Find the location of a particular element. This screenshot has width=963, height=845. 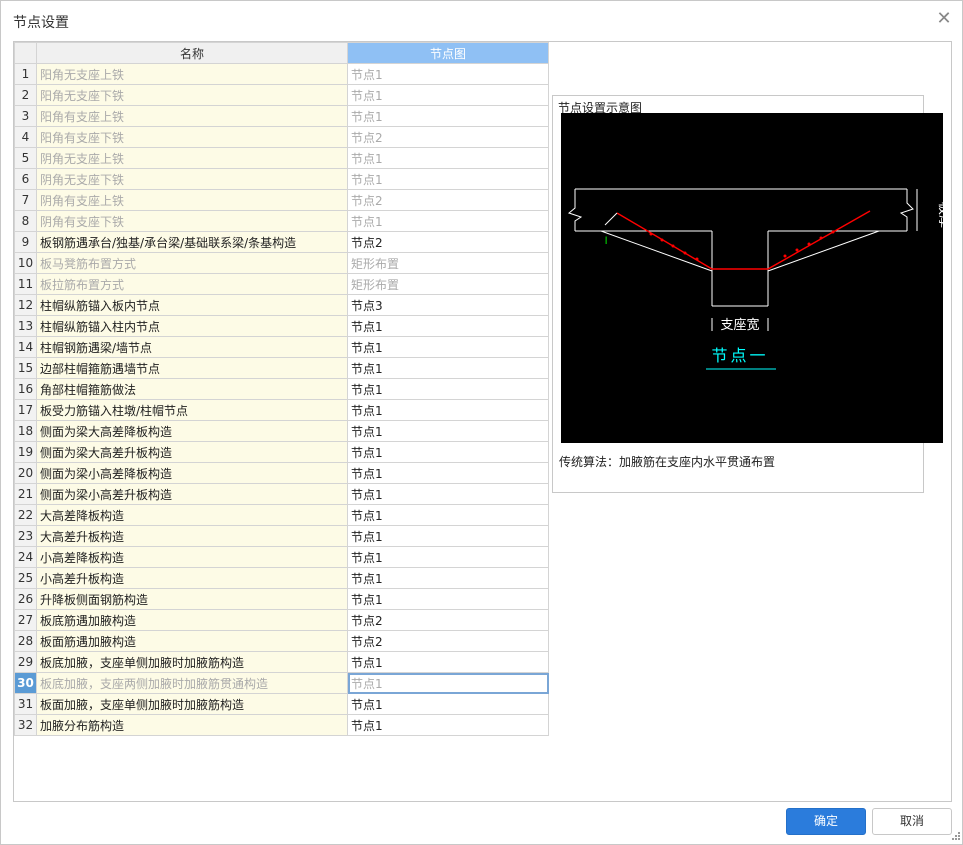

table-row: 17 板受力筋锚入柱墩/柱帽节点 节点1 is located at coordinates (281, 410).